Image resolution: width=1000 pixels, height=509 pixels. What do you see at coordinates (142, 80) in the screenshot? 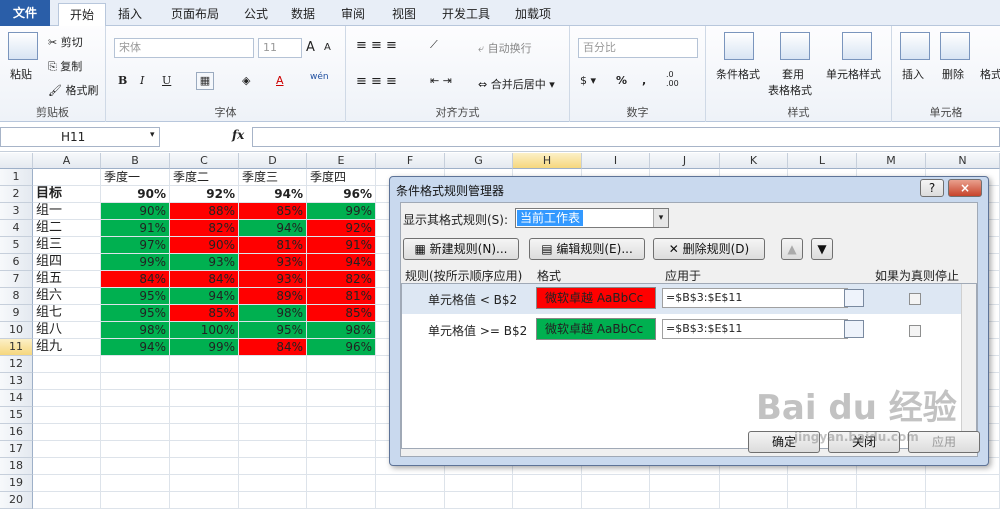
I see `italic-button: I` at bounding box center [142, 80].